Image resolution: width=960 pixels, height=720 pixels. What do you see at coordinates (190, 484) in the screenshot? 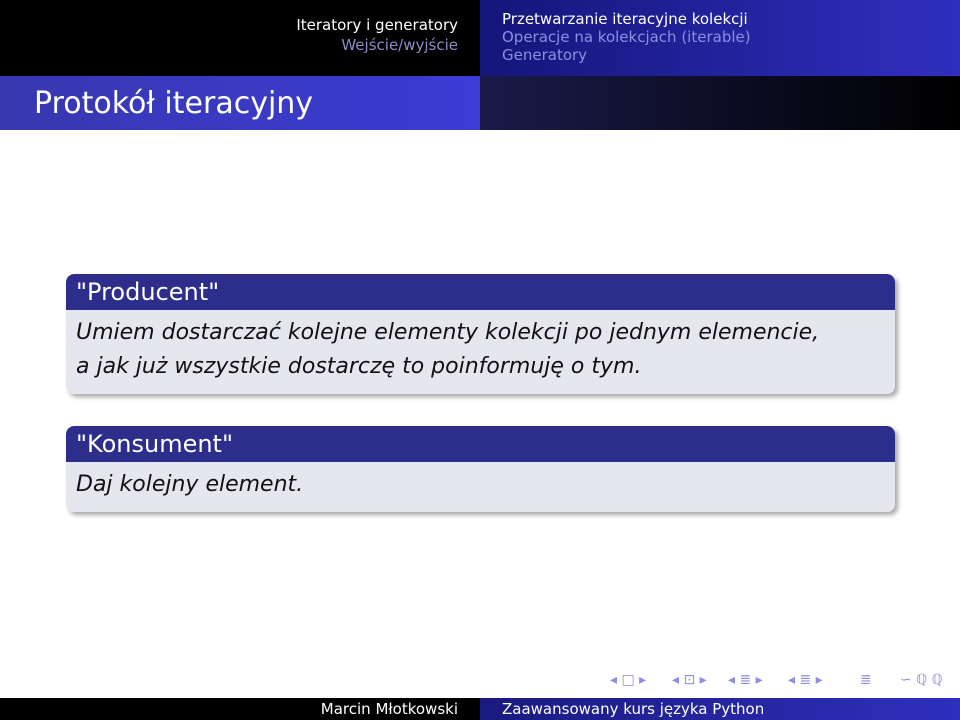
I see `block-line: Daj kolejny element.` at bounding box center [190, 484].